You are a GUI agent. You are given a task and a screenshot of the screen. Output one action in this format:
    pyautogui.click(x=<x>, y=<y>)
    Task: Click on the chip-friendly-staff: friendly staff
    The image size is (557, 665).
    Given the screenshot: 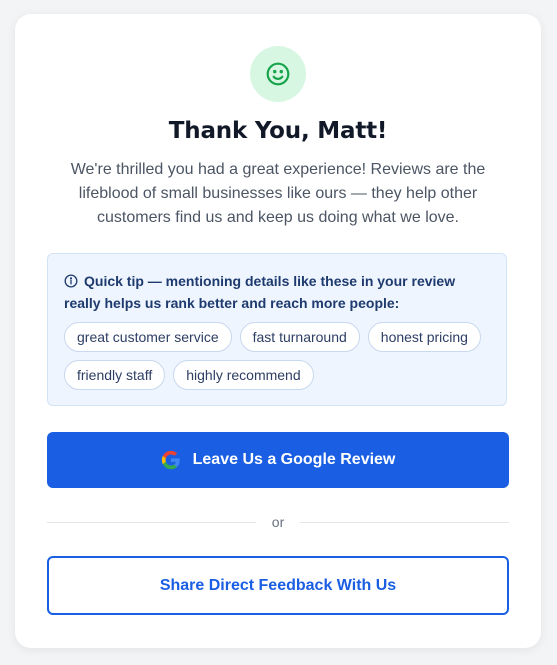 What is the action you would take?
    pyautogui.click(x=115, y=375)
    